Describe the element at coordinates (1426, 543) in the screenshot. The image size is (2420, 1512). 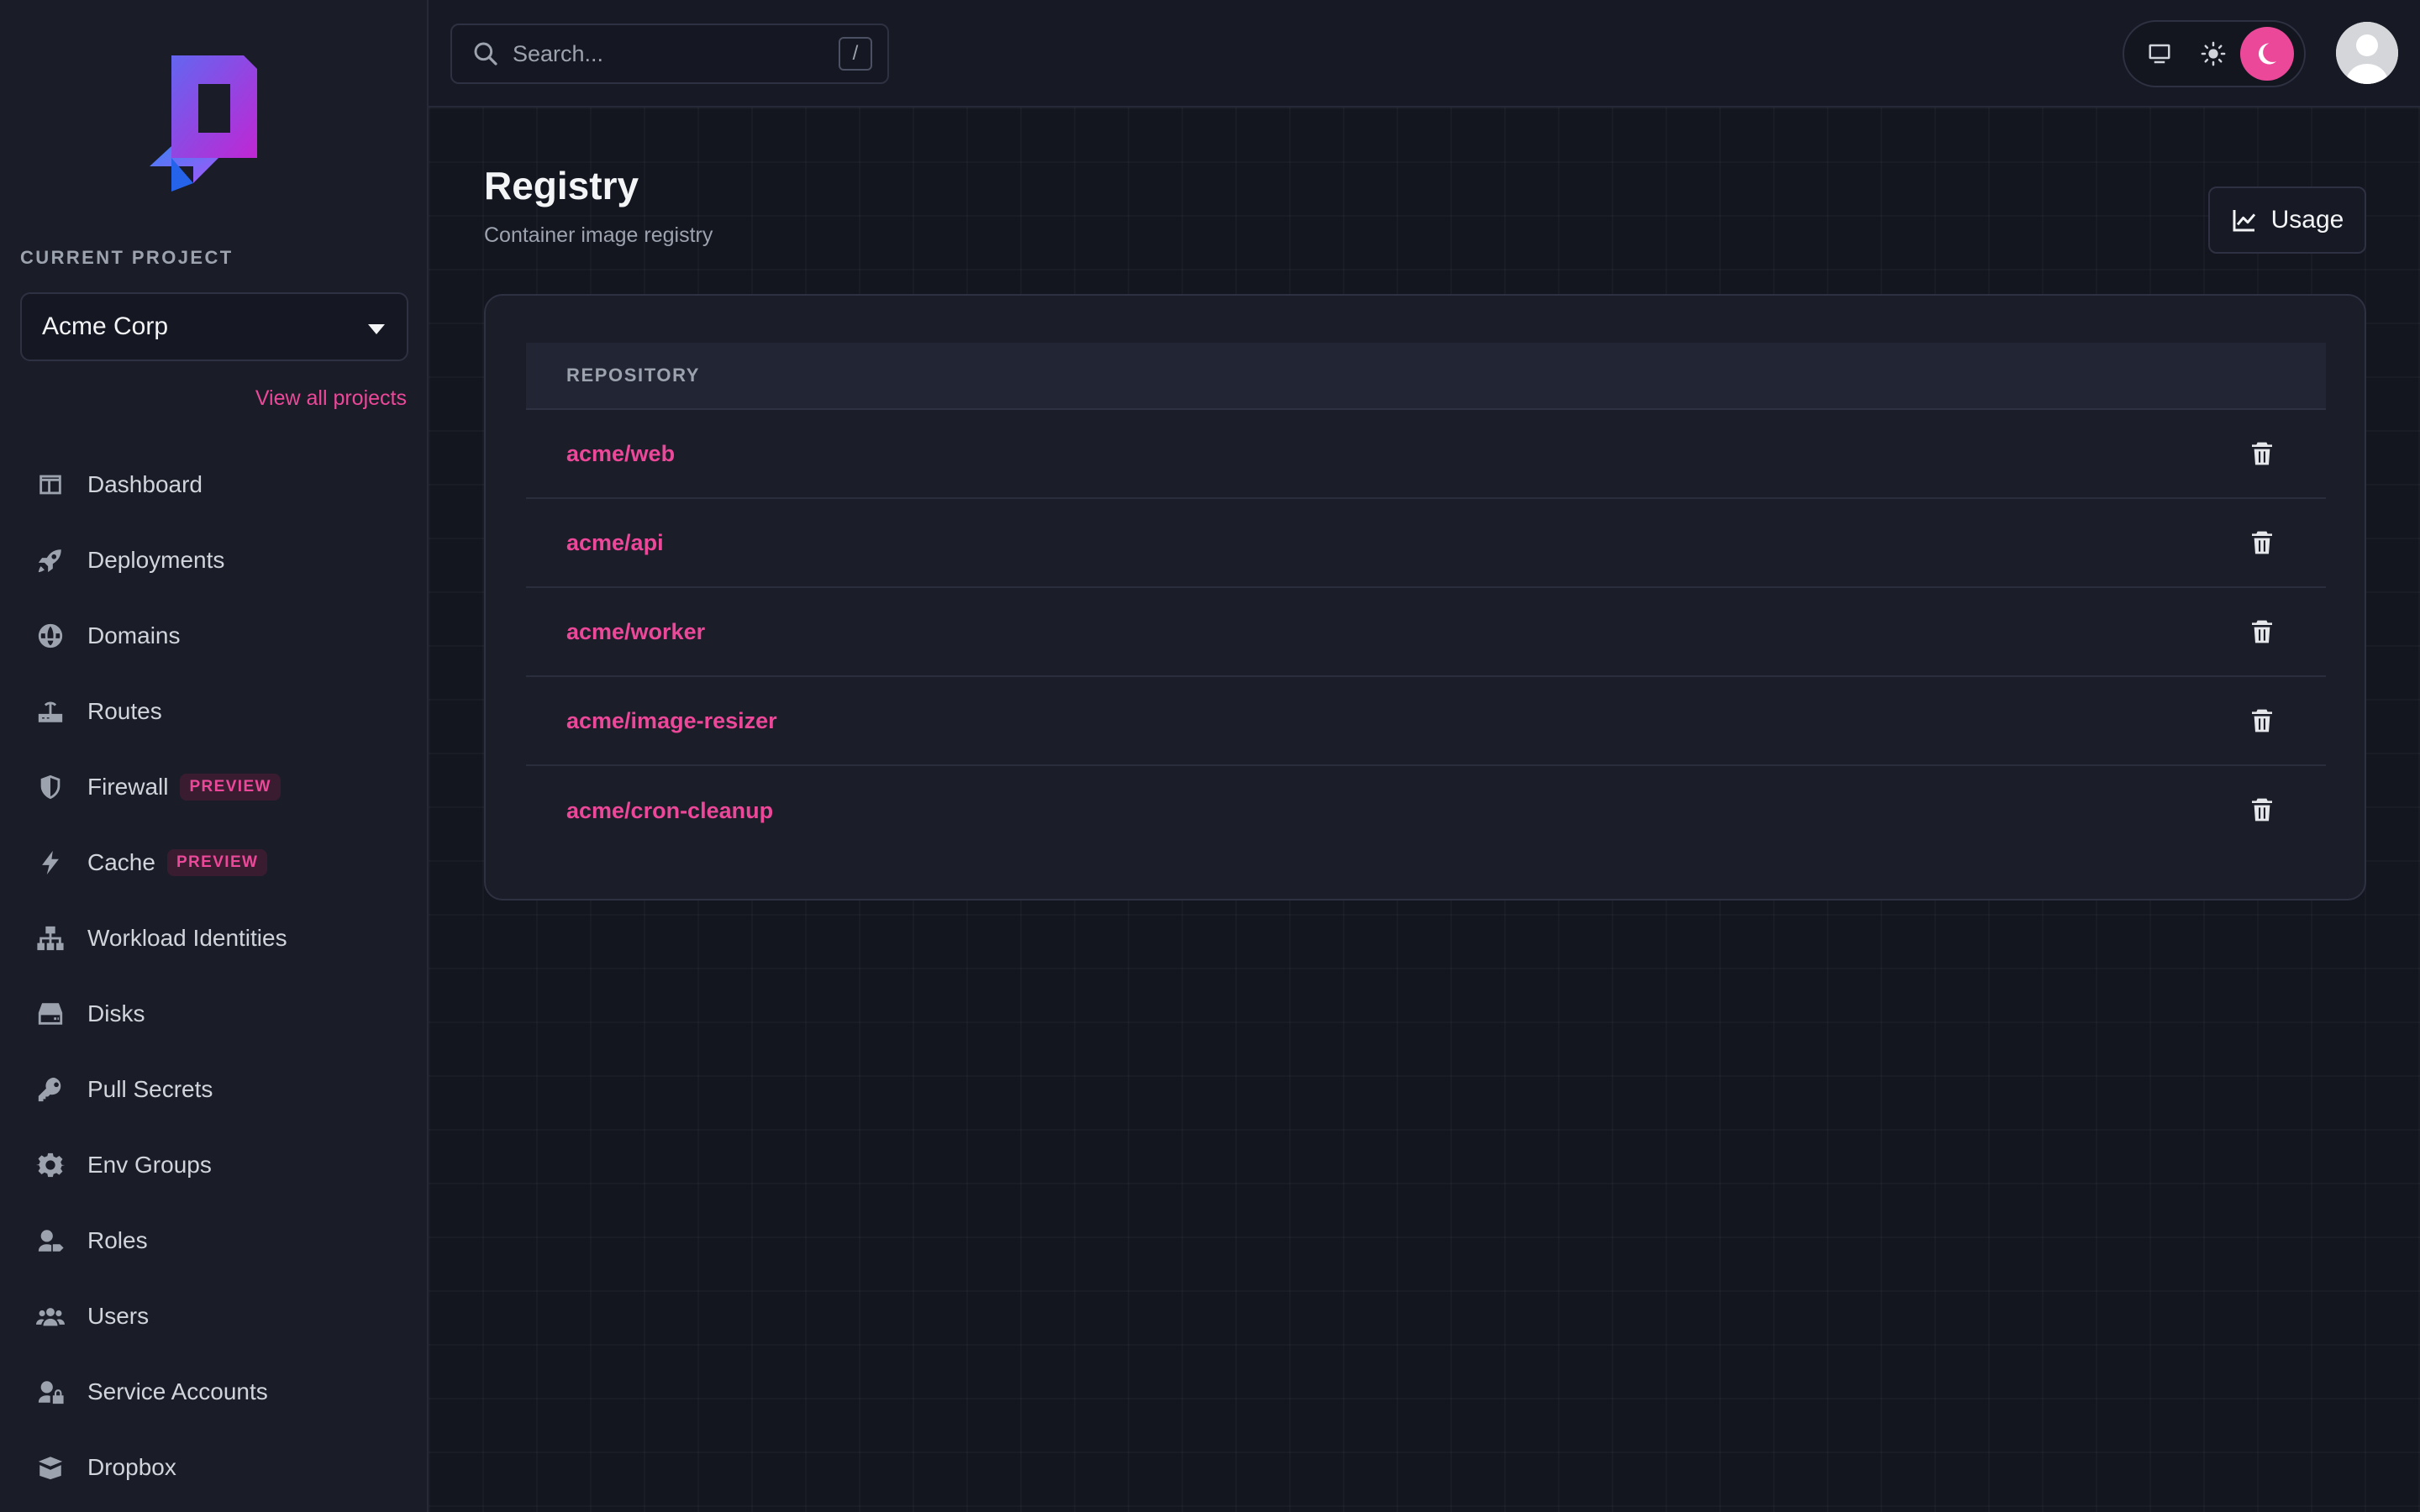
I see `table-row: acme/api` at that location.